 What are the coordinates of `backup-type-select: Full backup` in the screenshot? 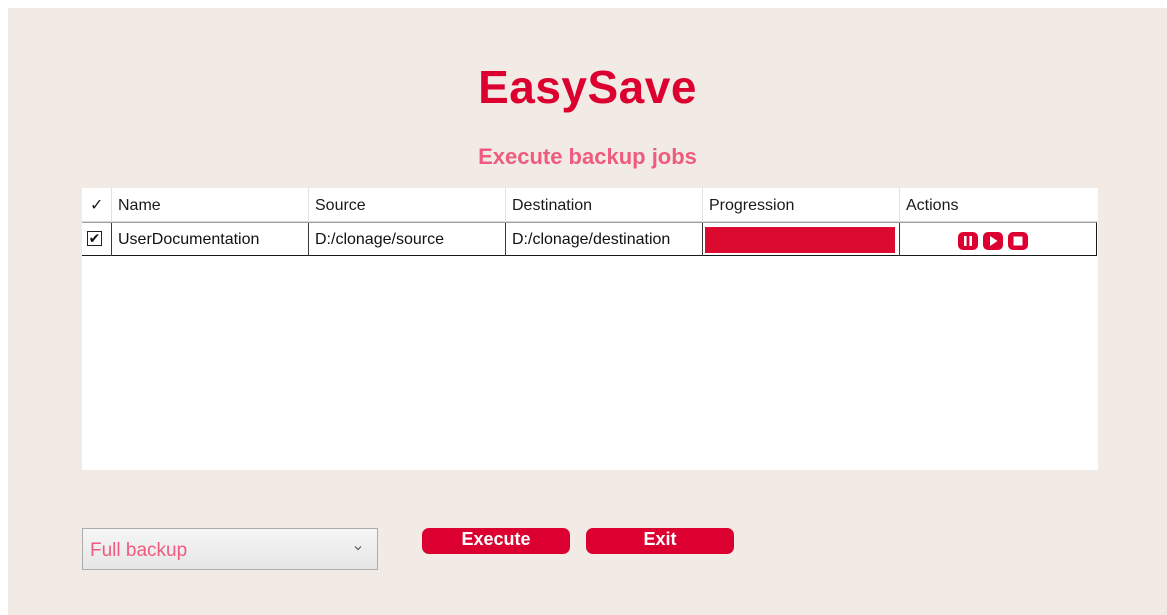 It's located at (230, 549).